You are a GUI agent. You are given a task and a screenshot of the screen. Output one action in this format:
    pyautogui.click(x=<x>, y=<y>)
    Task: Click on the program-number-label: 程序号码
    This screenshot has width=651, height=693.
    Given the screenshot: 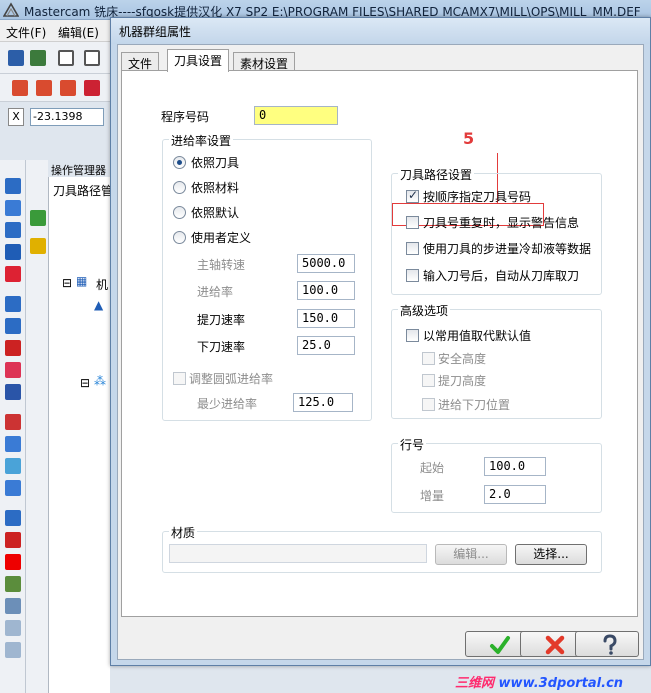 What is the action you would take?
    pyautogui.click(x=185, y=117)
    